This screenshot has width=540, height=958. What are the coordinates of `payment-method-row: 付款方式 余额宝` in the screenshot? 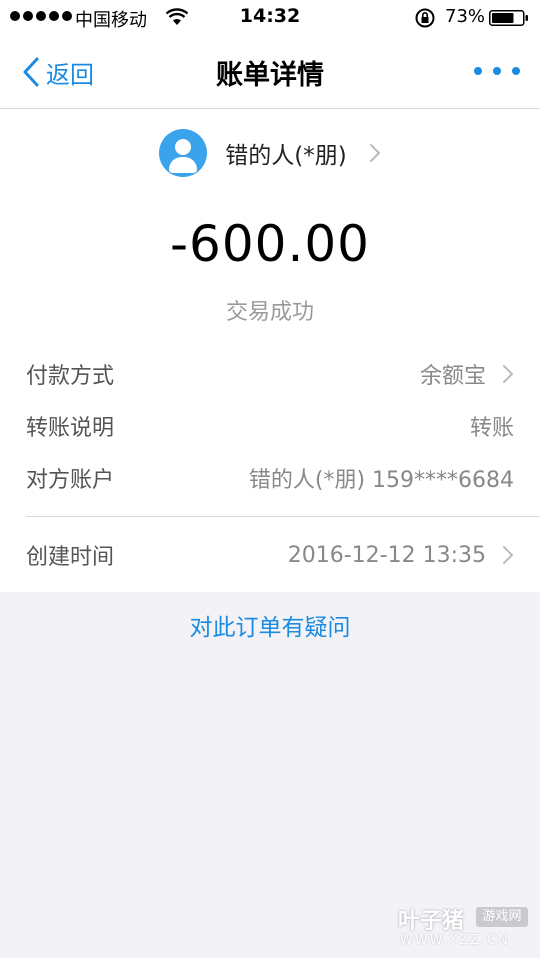 It's located at (270, 374).